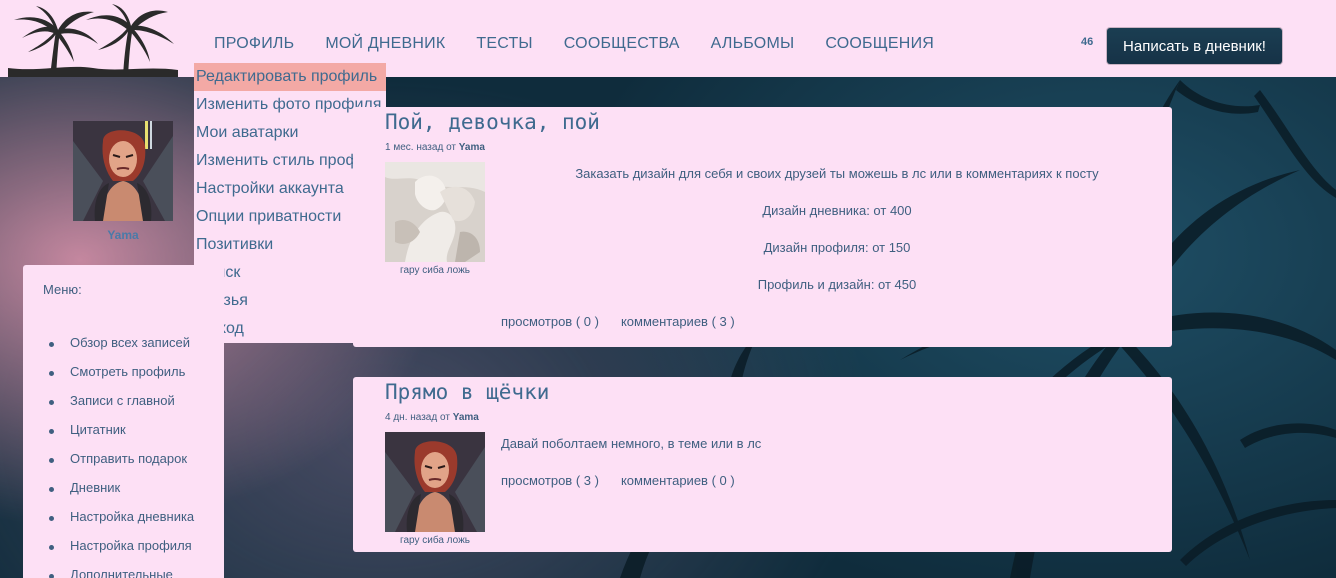 Image resolution: width=1336 pixels, height=578 pixels. Describe the element at coordinates (123, 235) in the screenshot. I see `sidebar-username: Yama` at that location.